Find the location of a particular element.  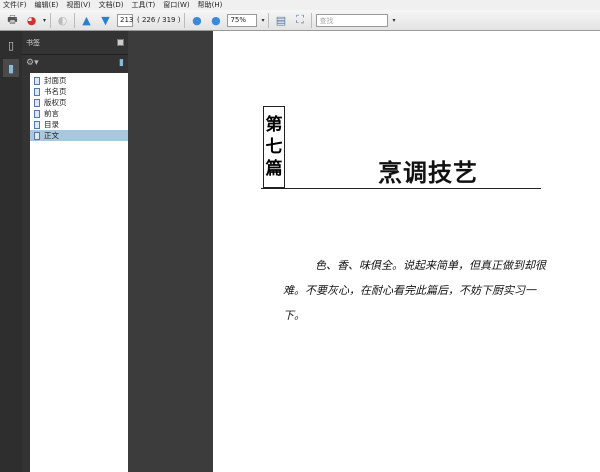

chapter-char: 篇 is located at coordinates (274, 169).